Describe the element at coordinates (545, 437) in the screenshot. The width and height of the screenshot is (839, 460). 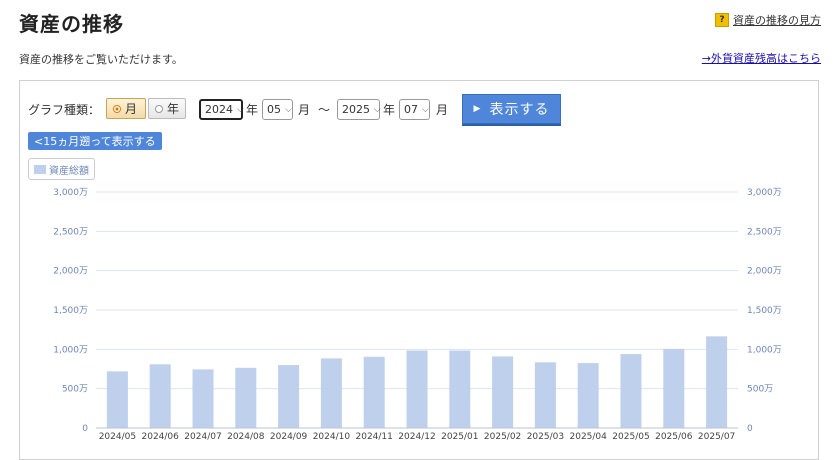
I see `x-tick-label: 2025/03` at that location.